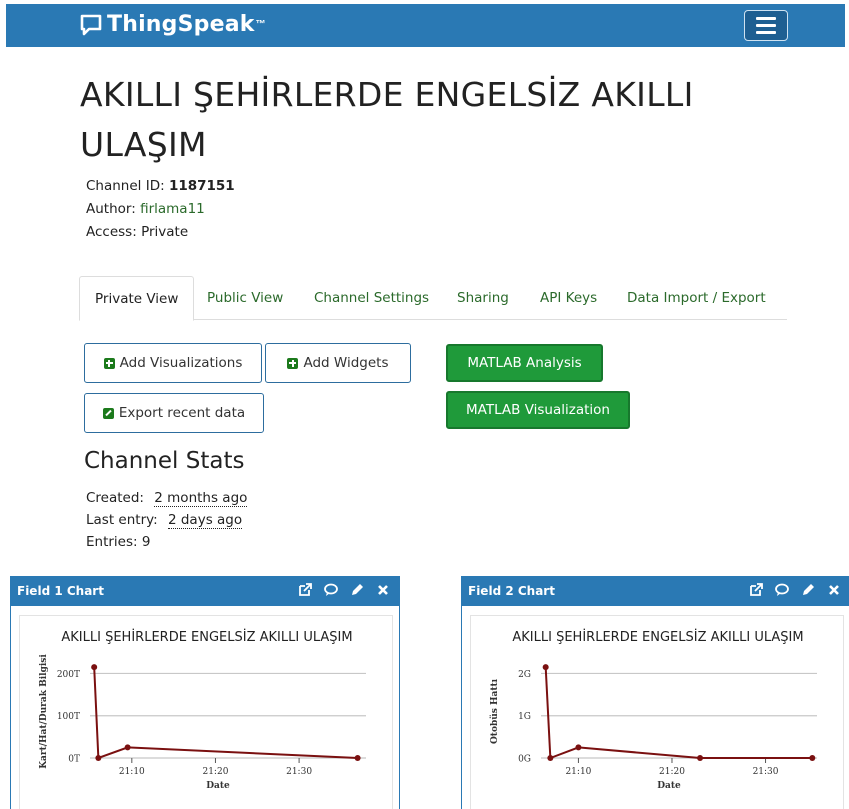 This screenshot has width=849, height=809. I want to click on tab-sharing: Sharing, so click(483, 298).